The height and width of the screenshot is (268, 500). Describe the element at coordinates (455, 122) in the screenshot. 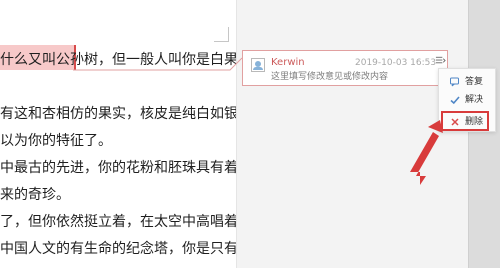

I see `close-icon` at that location.